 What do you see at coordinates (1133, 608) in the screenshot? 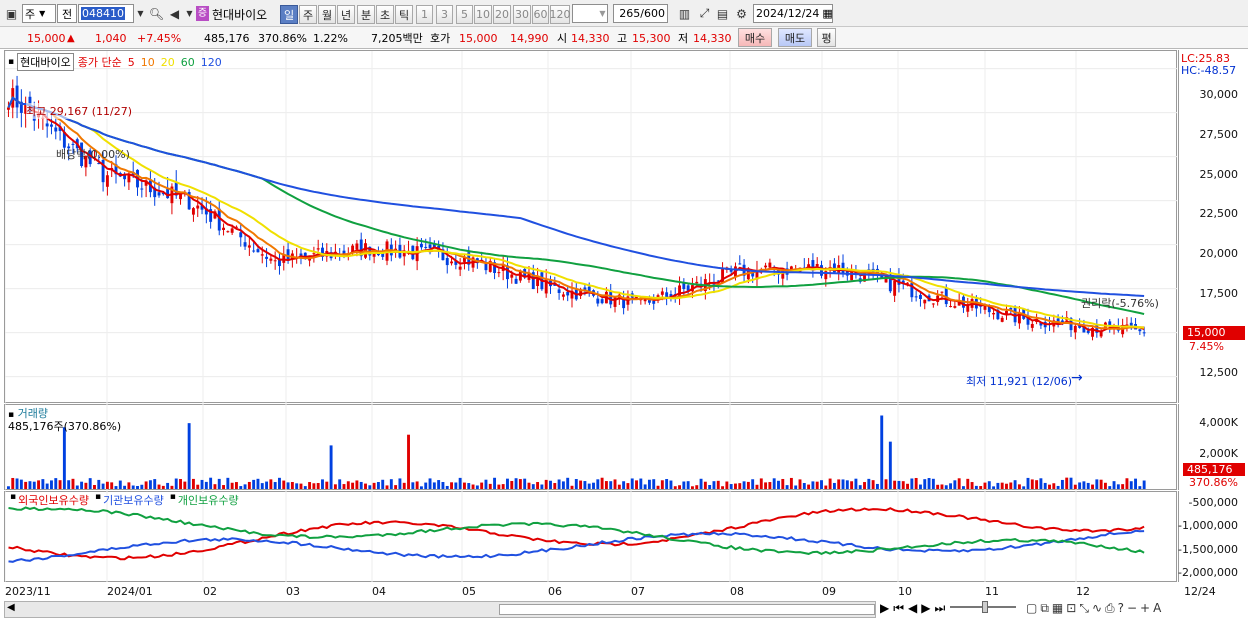
I see `zoom-out-icon: −` at bounding box center [1133, 608].